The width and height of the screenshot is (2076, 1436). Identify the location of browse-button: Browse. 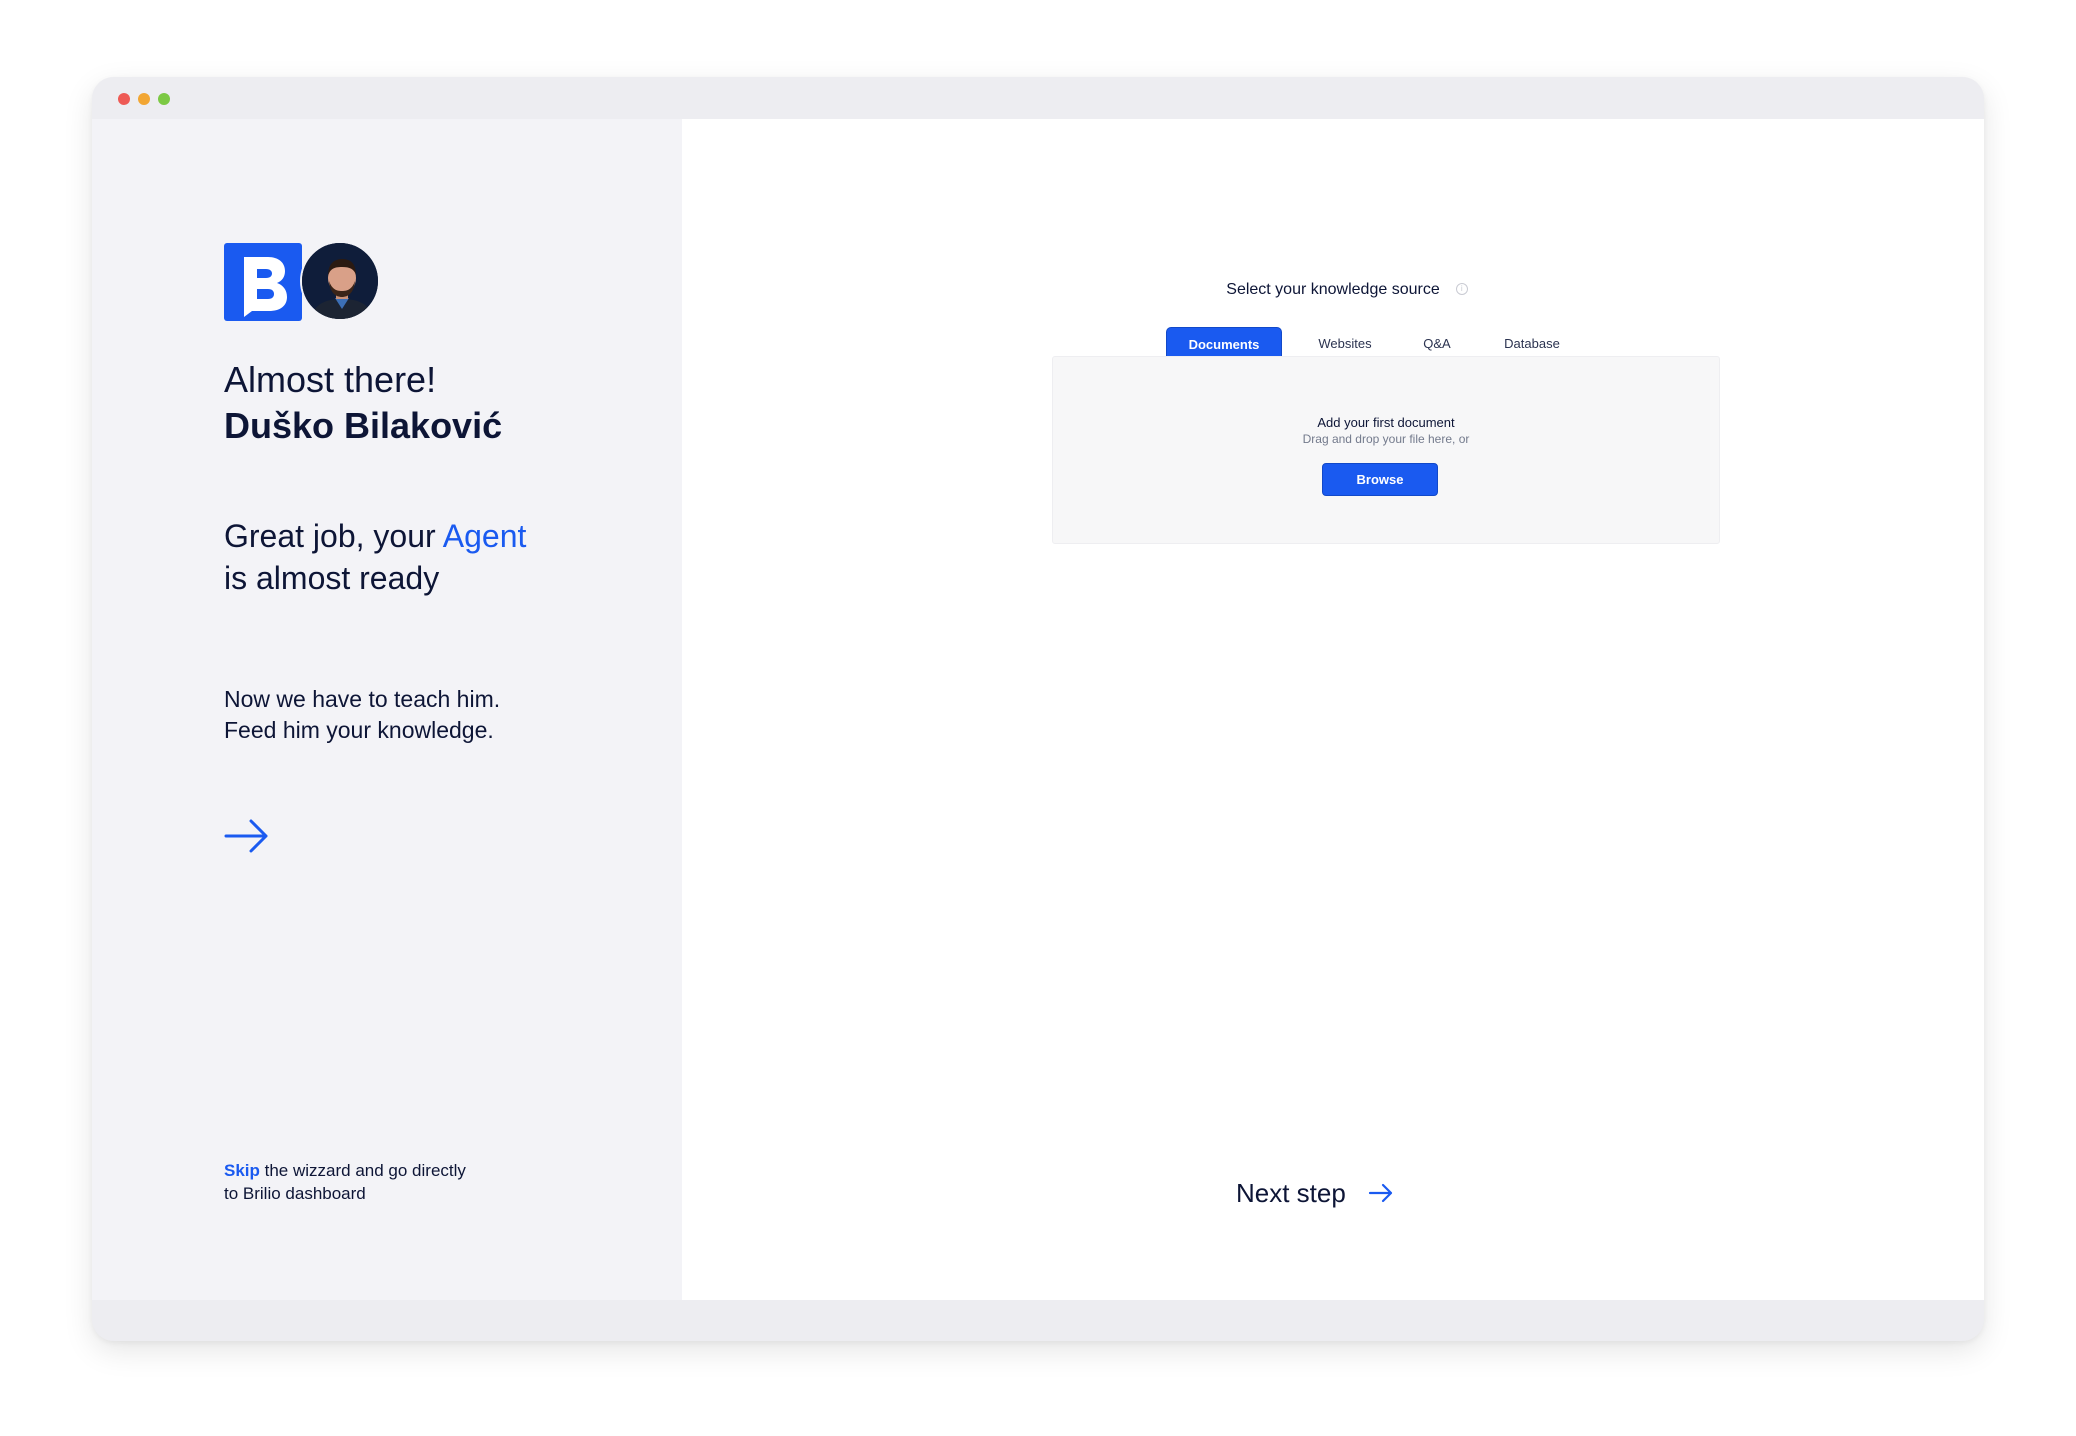
(1380, 479).